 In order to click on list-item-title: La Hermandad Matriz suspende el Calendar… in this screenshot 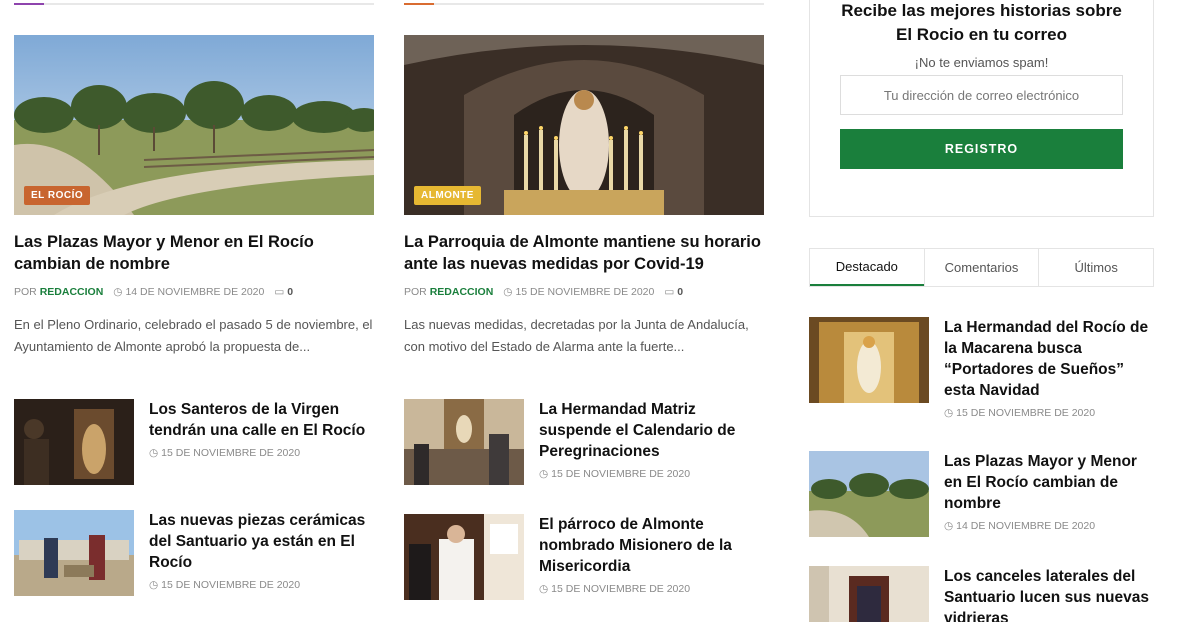, I will do `click(651, 430)`.